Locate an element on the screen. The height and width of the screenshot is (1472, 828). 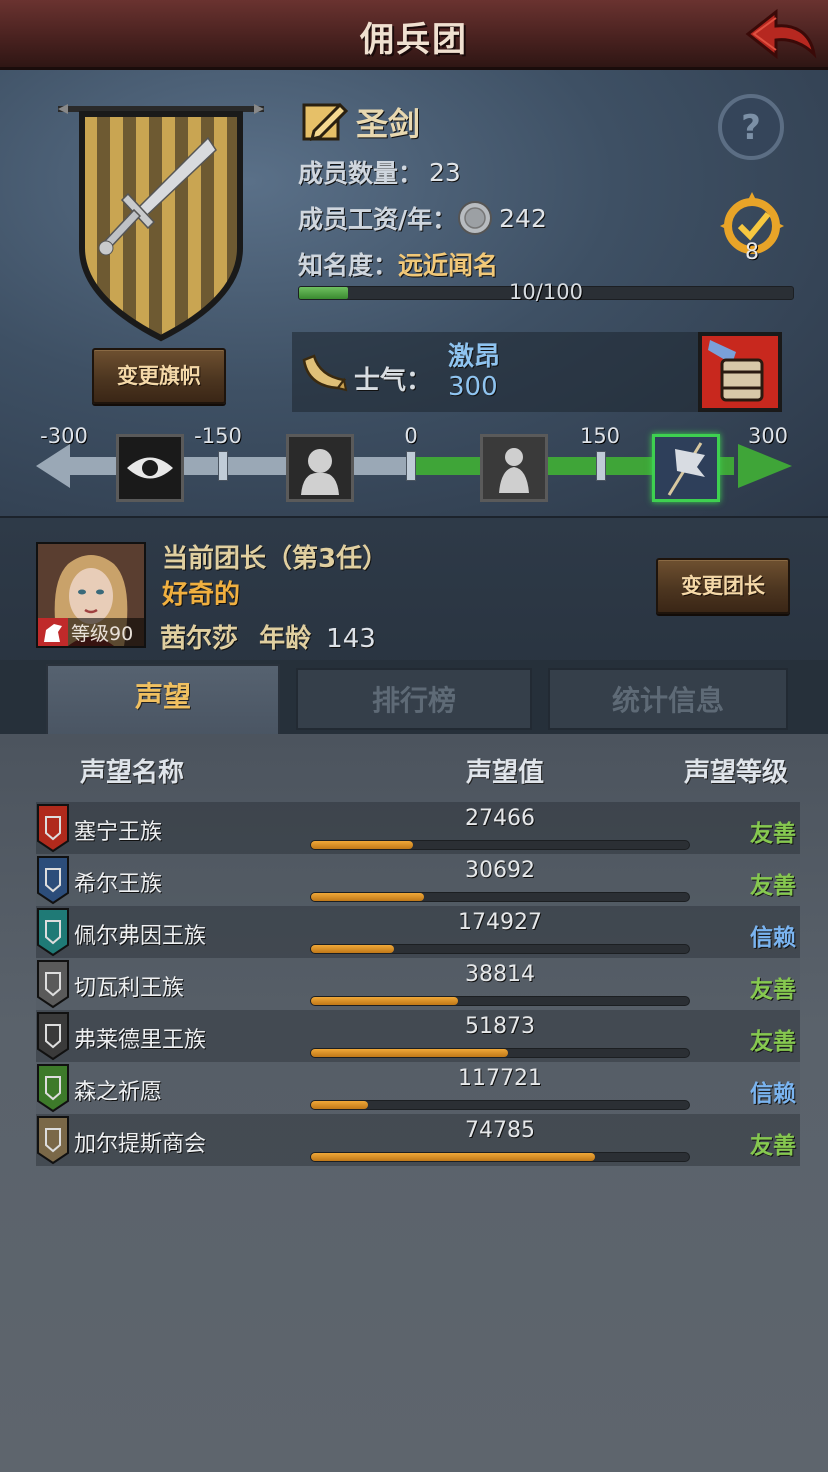
column-header-level: 声望等级 is located at coordinates (736, 773).